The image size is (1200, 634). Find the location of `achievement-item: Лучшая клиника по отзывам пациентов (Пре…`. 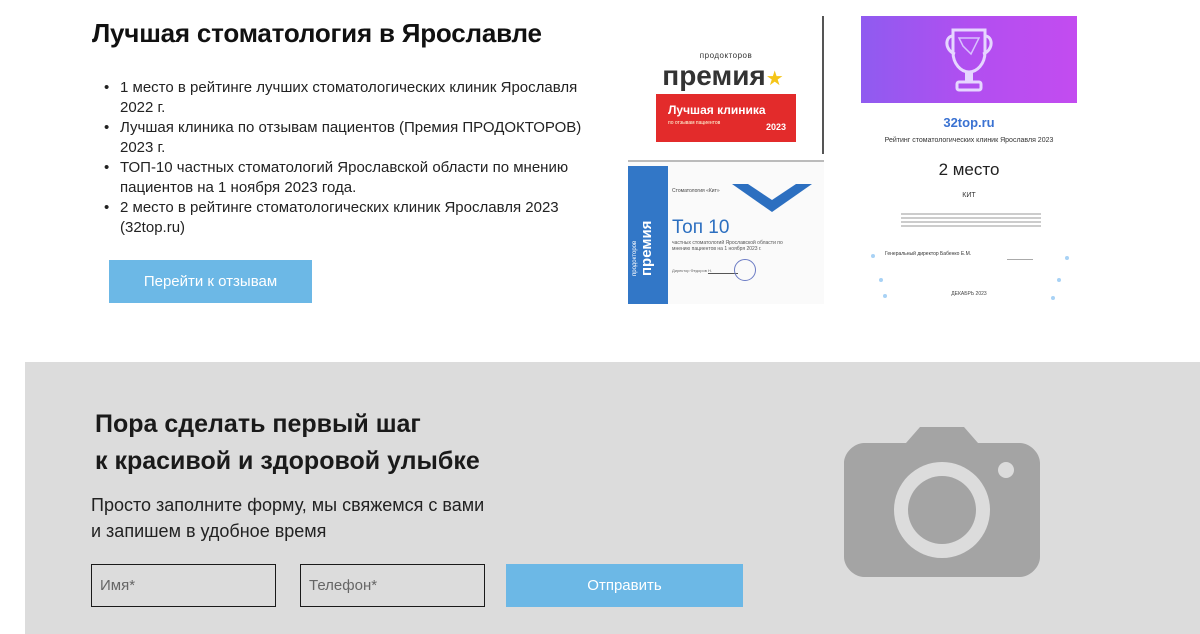

achievement-item: Лучшая клиника по отзывам пациентов (Пре… is located at coordinates (347, 138).